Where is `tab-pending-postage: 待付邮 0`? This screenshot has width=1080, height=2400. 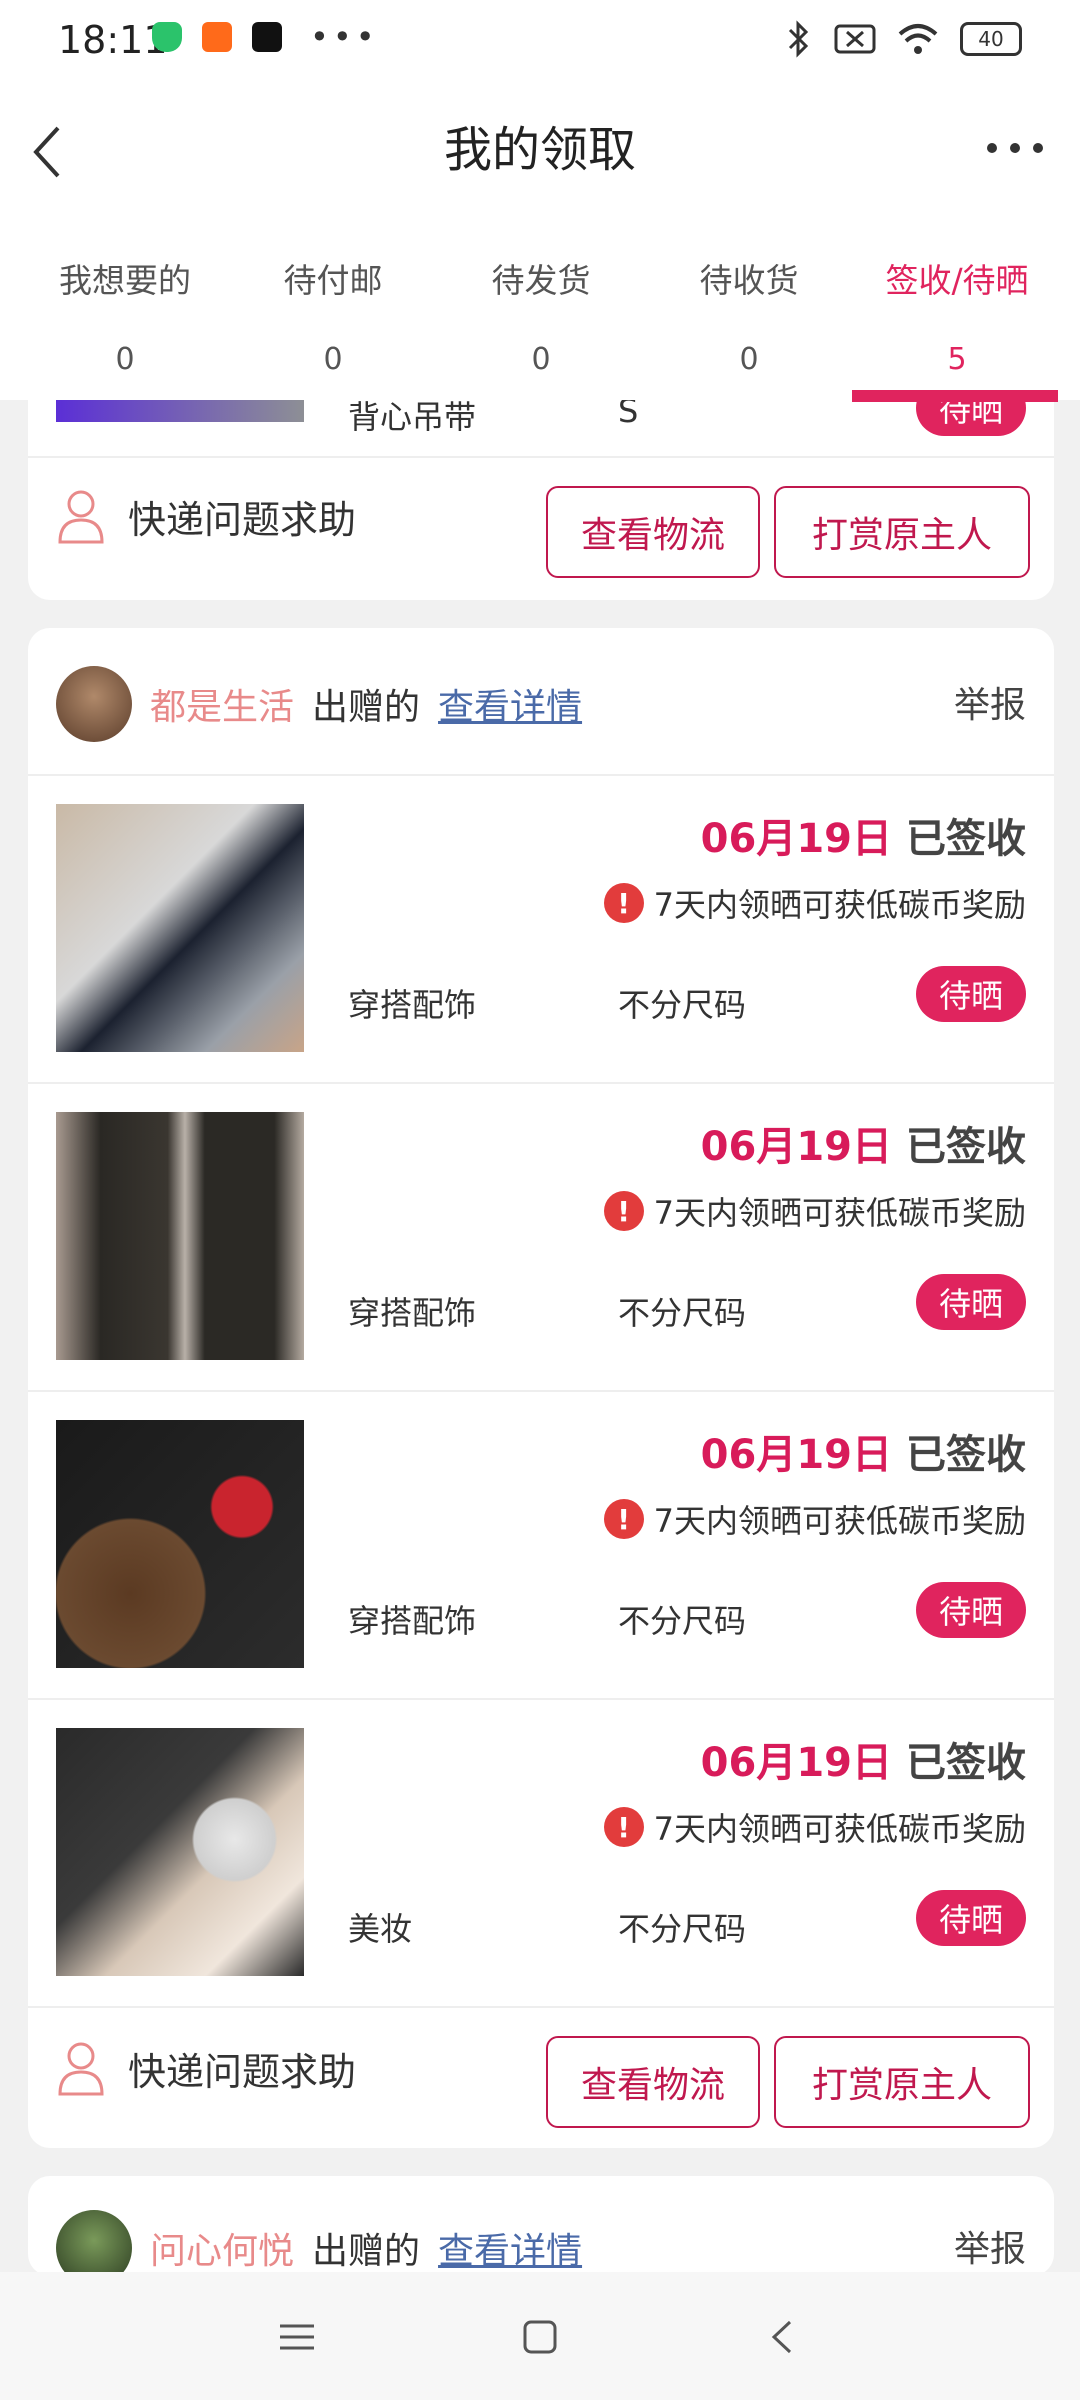
tab-pending-postage: 待付邮 0 is located at coordinates (333, 315).